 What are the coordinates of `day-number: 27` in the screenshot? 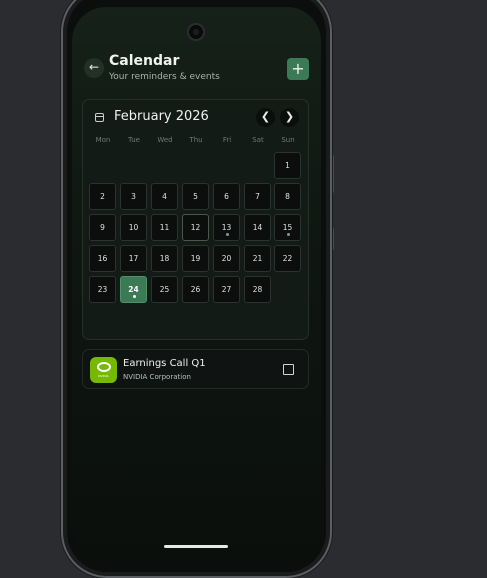 It's located at (226, 289).